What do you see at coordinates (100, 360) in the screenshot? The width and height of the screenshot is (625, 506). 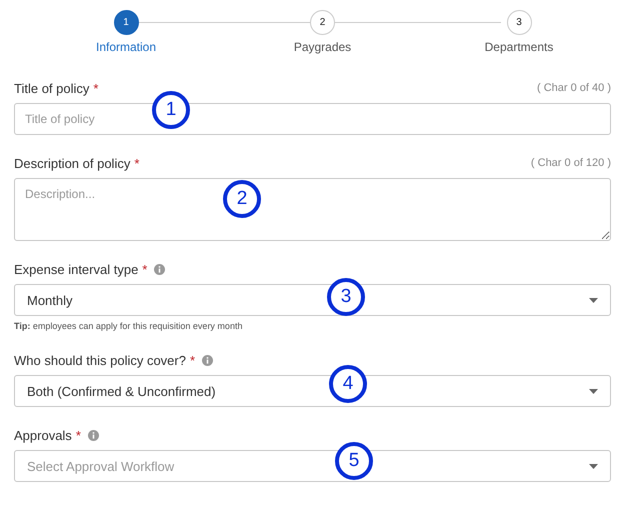 I see `field-label: Who should this policy cover?` at bounding box center [100, 360].